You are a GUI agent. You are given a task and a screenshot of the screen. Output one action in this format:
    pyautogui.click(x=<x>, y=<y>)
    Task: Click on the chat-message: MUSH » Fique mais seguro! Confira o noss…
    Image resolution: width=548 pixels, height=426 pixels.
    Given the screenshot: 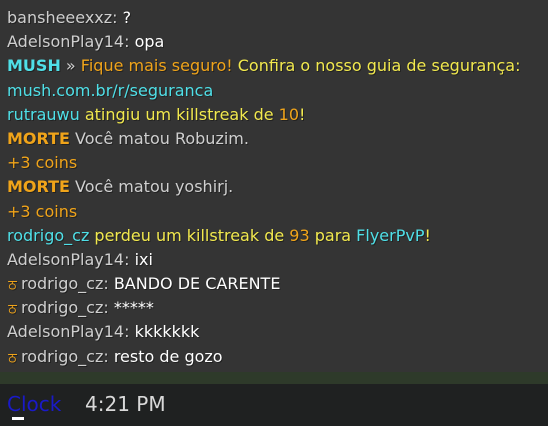 What is the action you would take?
    pyautogui.click(x=274, y=66)
    